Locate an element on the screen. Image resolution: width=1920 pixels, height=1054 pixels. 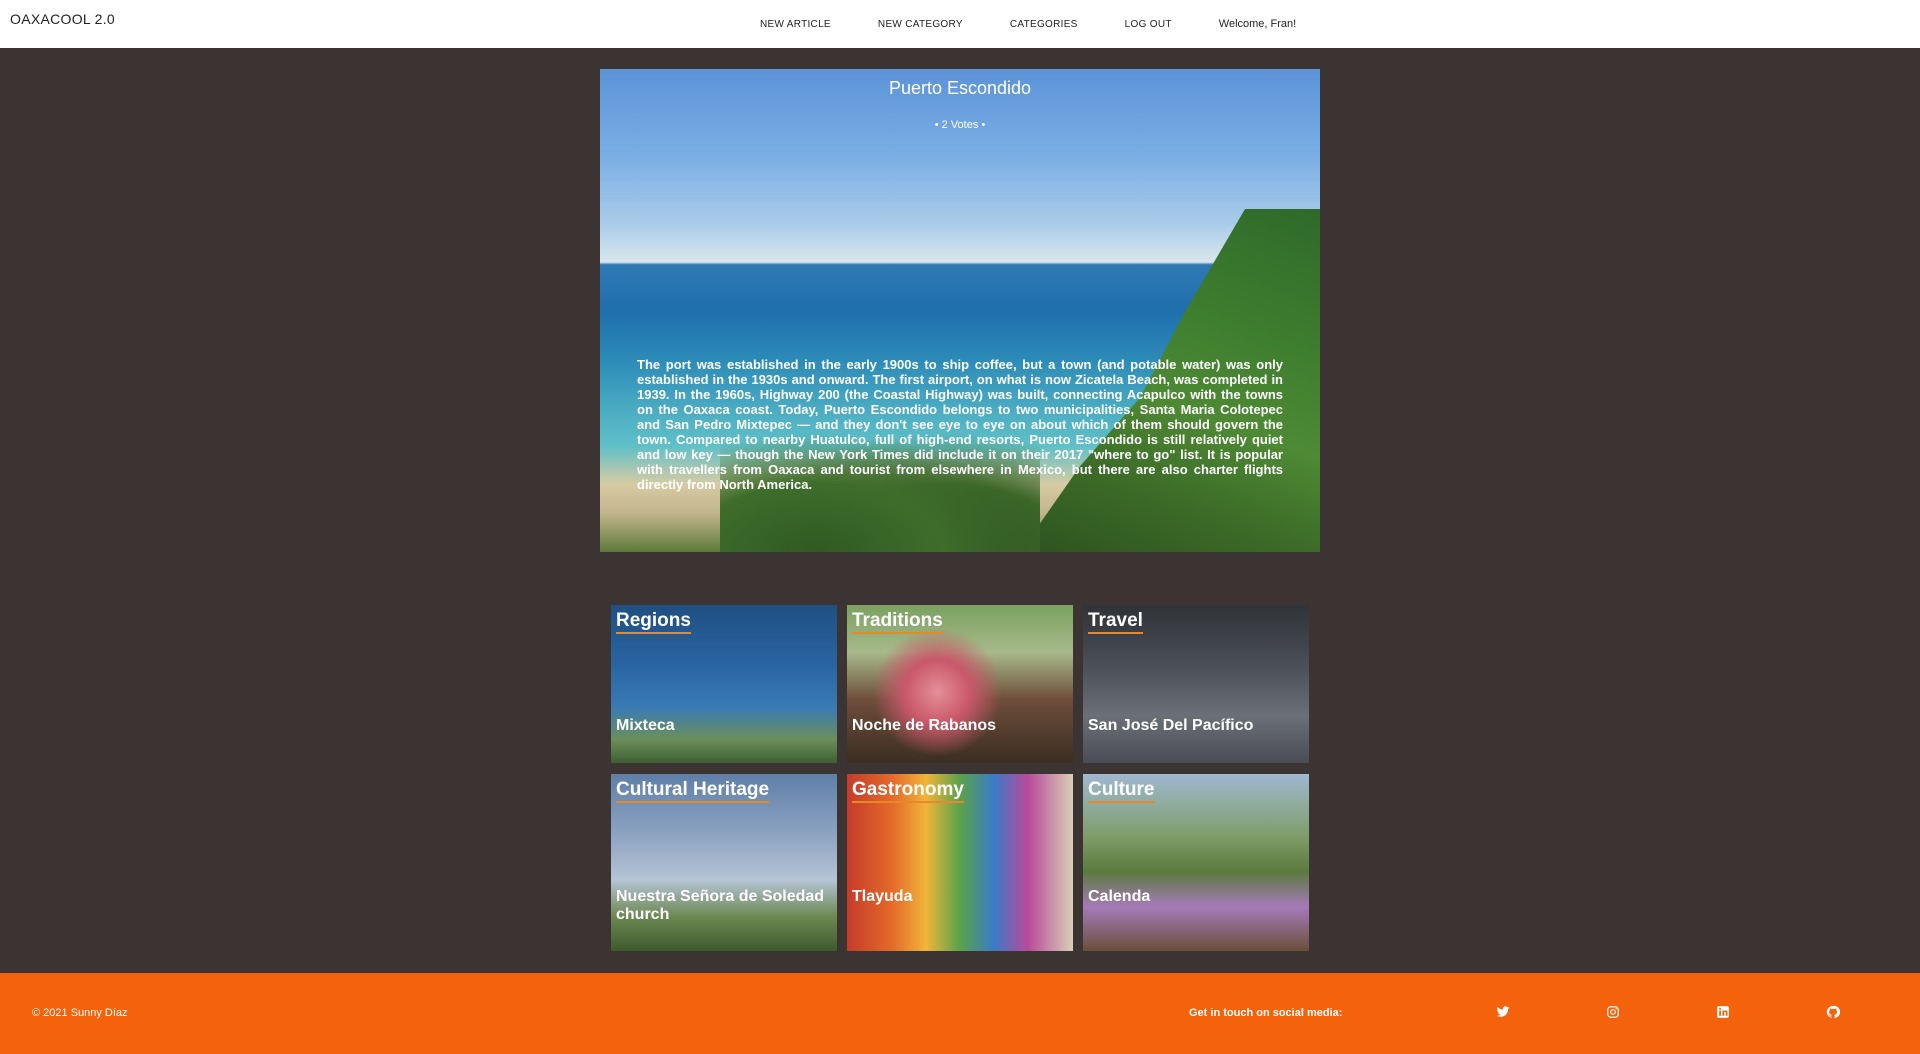
category-card-traditions: Traditions Noche de Rabanos is located at coordinates (960, 684).